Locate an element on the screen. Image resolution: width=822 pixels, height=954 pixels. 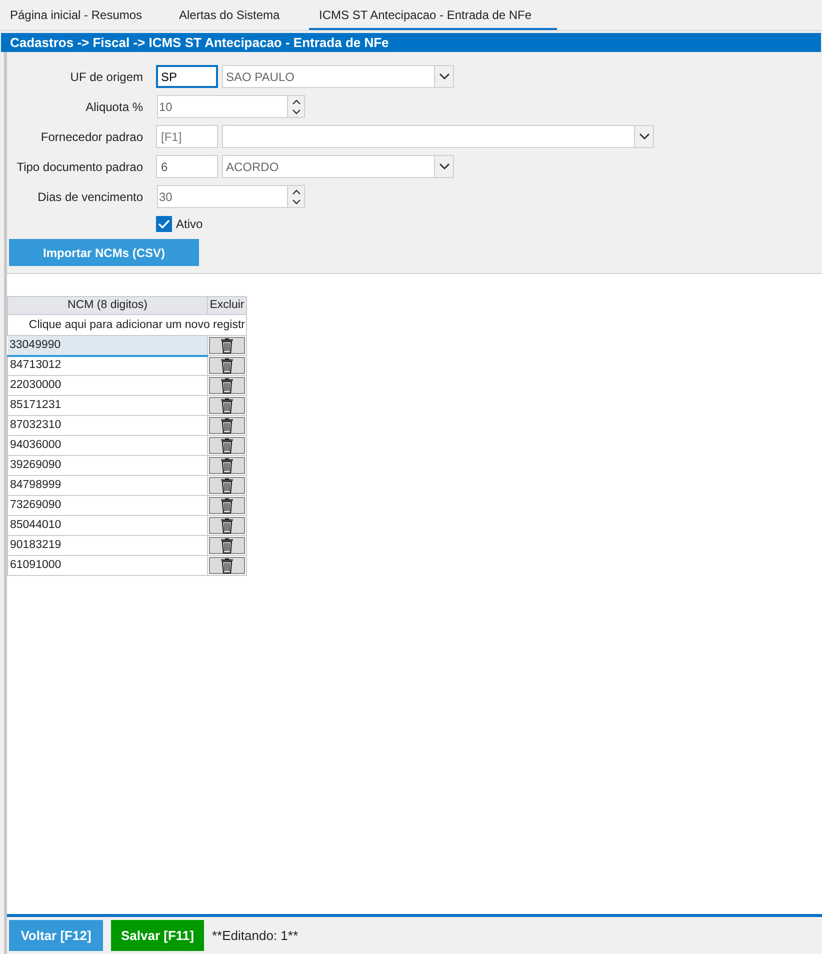
breadcrumb-bar: Cadastros -> Fiscal -> ICMS ST Antecipacao - Entrada de NFe is located at coordinates (411, 42).